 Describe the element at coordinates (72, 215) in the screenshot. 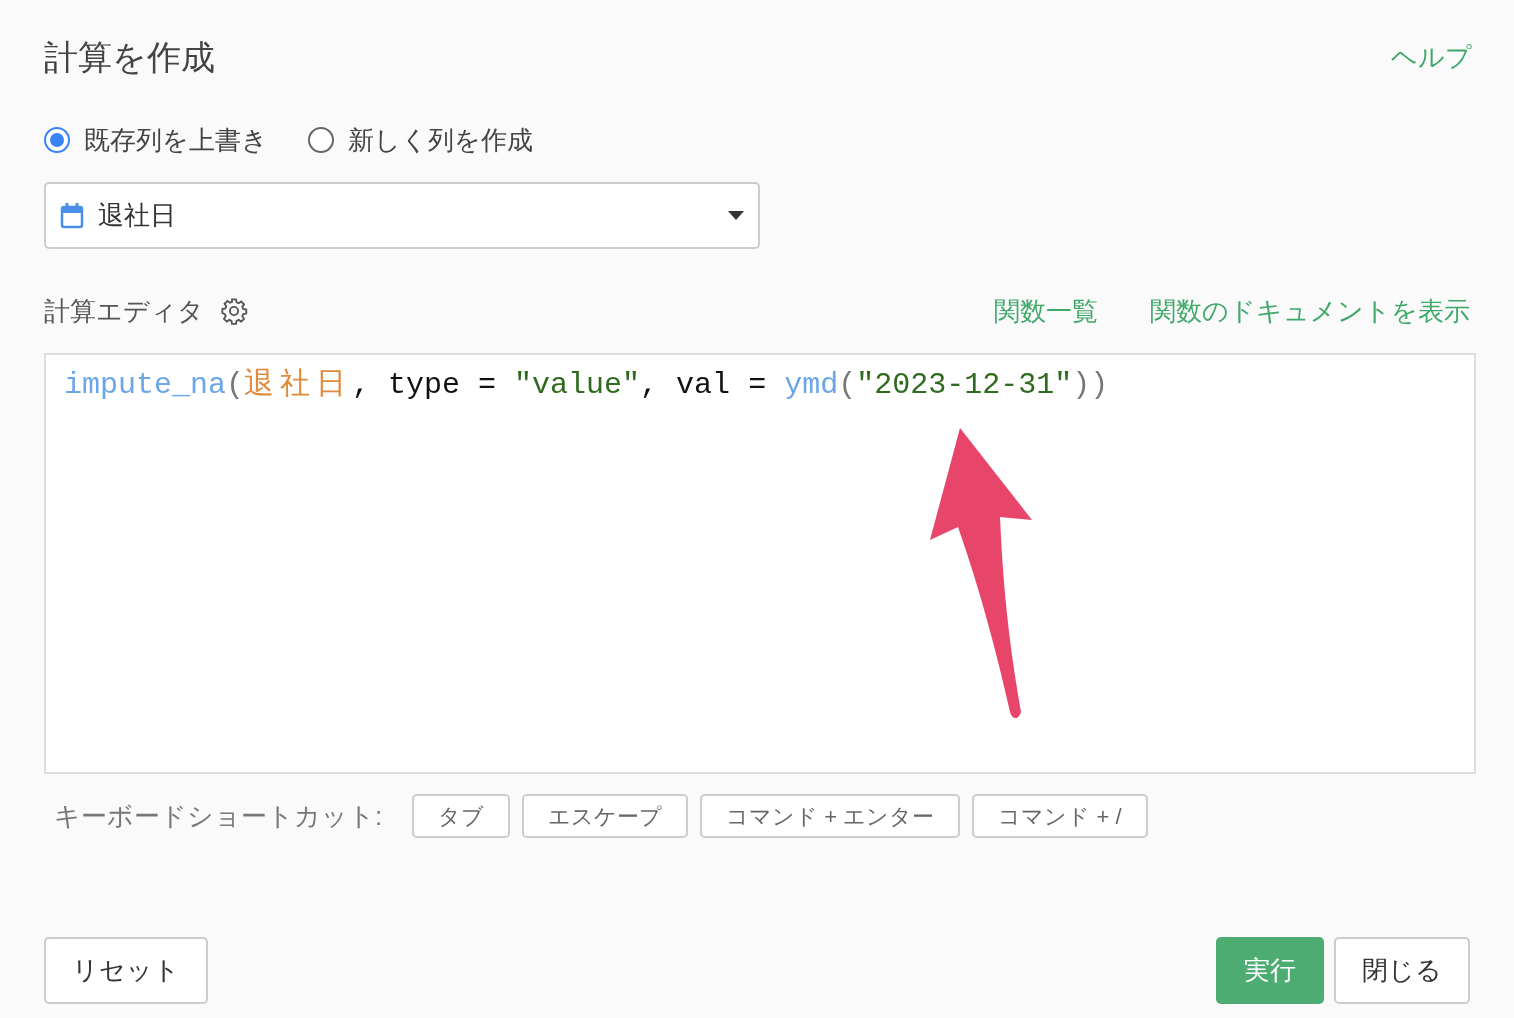

I see `calendar-icon` at that location.